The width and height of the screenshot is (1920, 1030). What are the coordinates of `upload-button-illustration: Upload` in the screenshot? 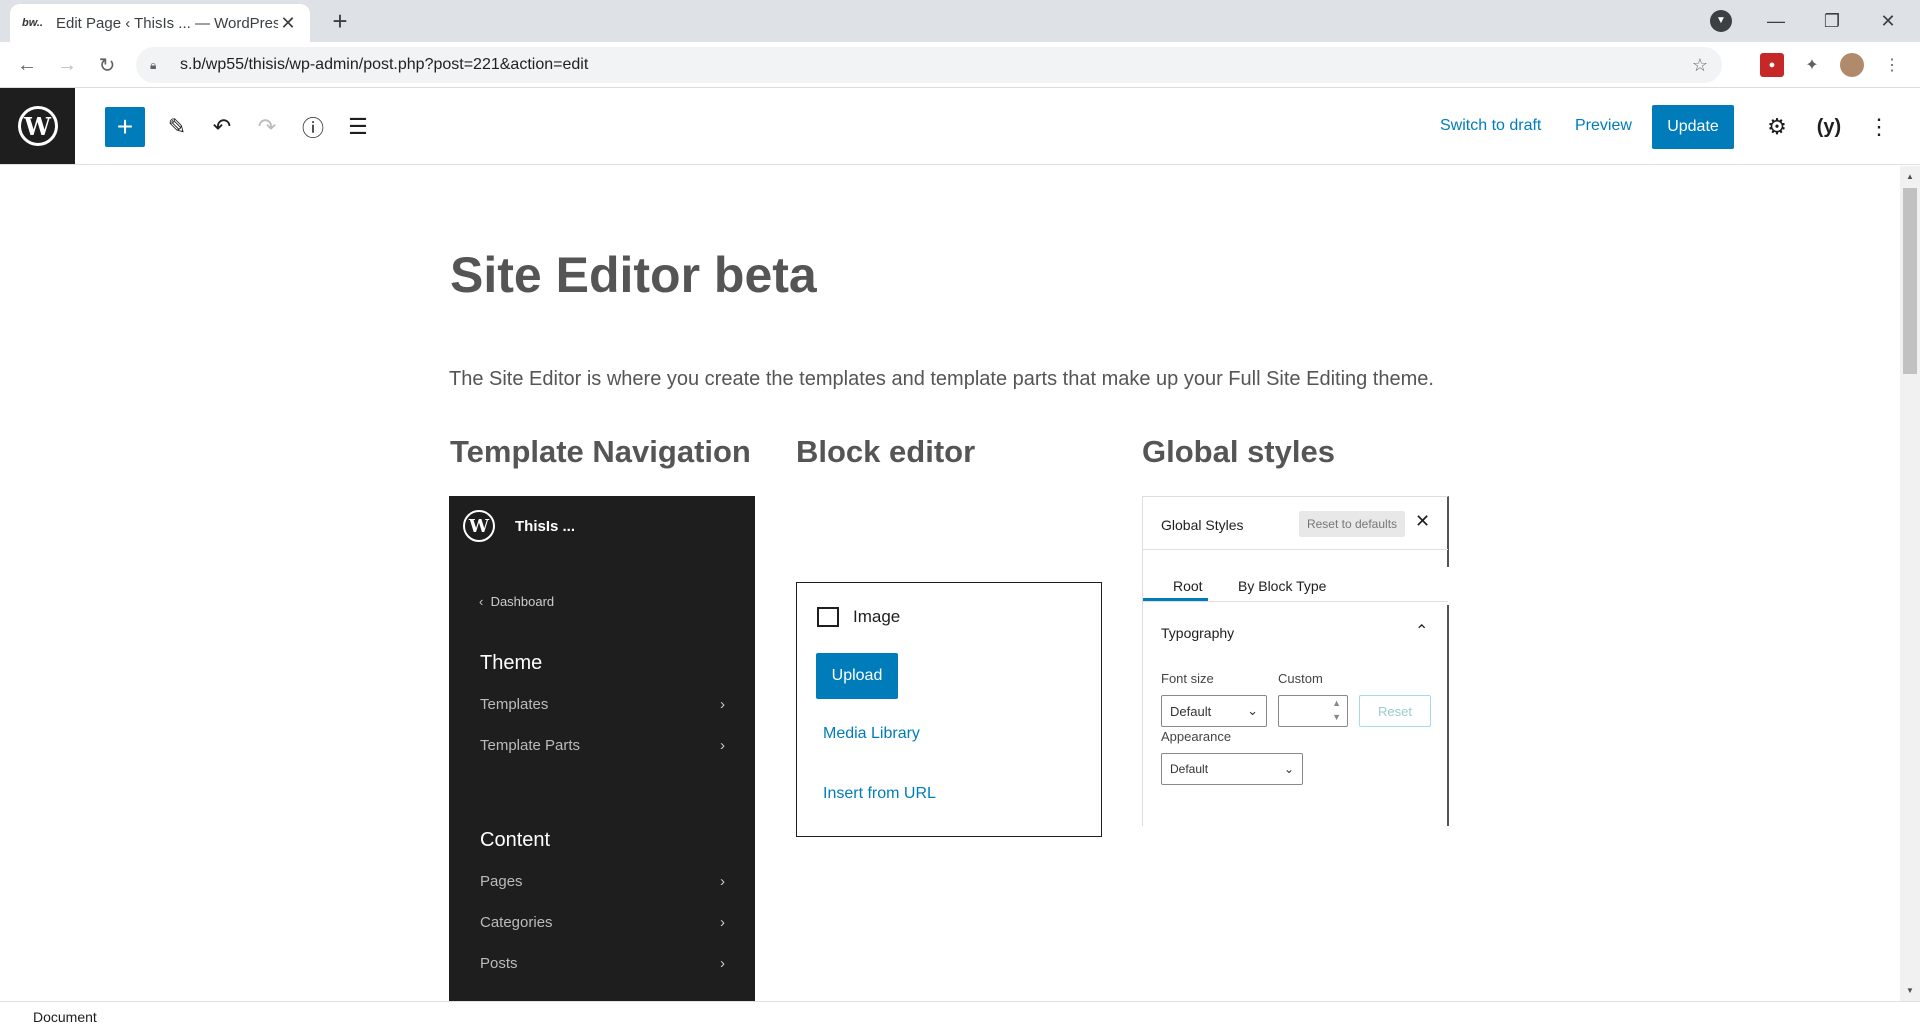 It's located at (857, 676).